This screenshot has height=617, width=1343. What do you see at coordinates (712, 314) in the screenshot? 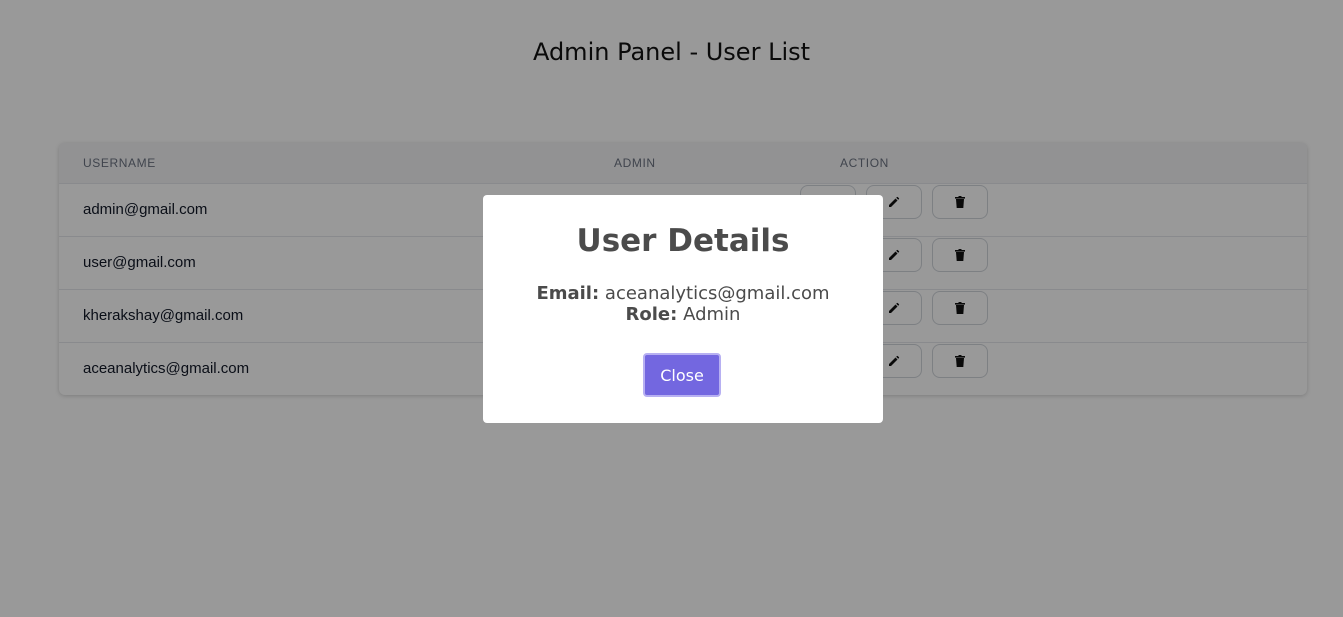
I see `role-value: Admin` at bounding box center [712, 314].